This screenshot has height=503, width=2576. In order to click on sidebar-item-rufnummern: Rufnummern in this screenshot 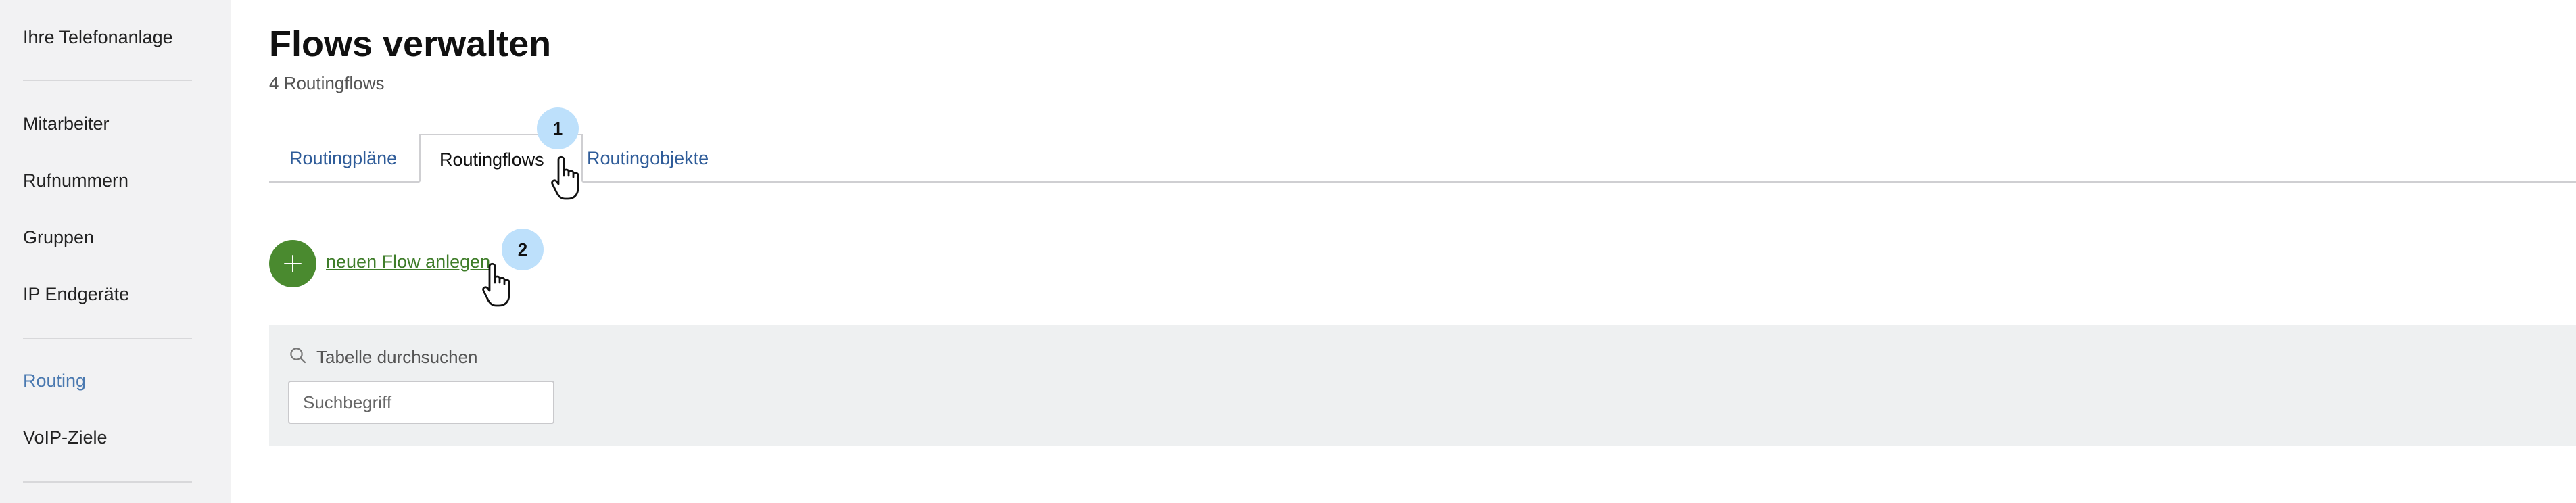, I will do `click(75, 180)`.